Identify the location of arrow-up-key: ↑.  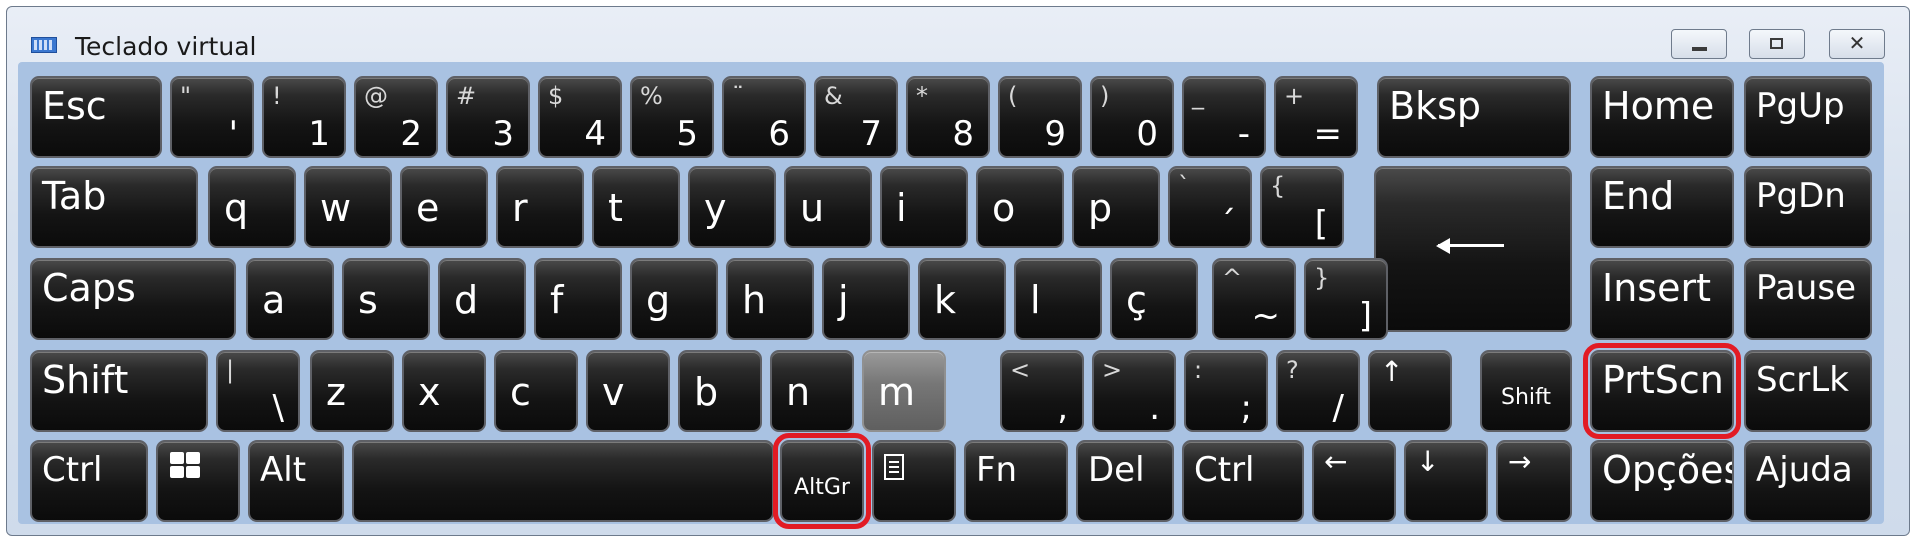
(1410, 391).